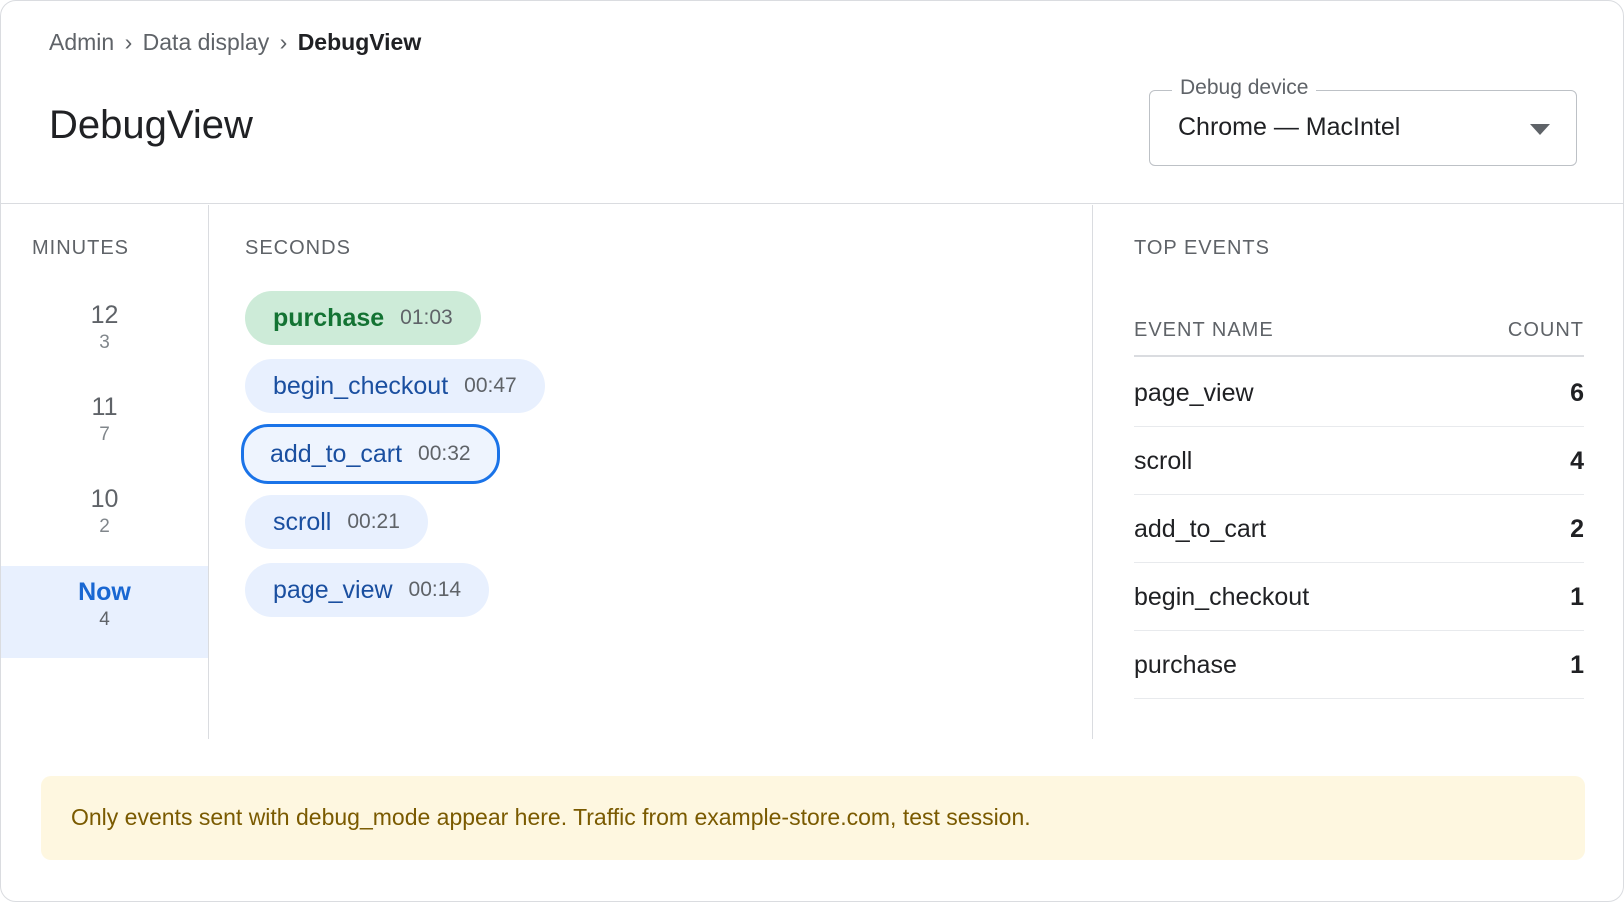  What do you see at coordinates (104, 434) in the screenshot?
I see `minute-count: 7` at bounding box center [104, 434].